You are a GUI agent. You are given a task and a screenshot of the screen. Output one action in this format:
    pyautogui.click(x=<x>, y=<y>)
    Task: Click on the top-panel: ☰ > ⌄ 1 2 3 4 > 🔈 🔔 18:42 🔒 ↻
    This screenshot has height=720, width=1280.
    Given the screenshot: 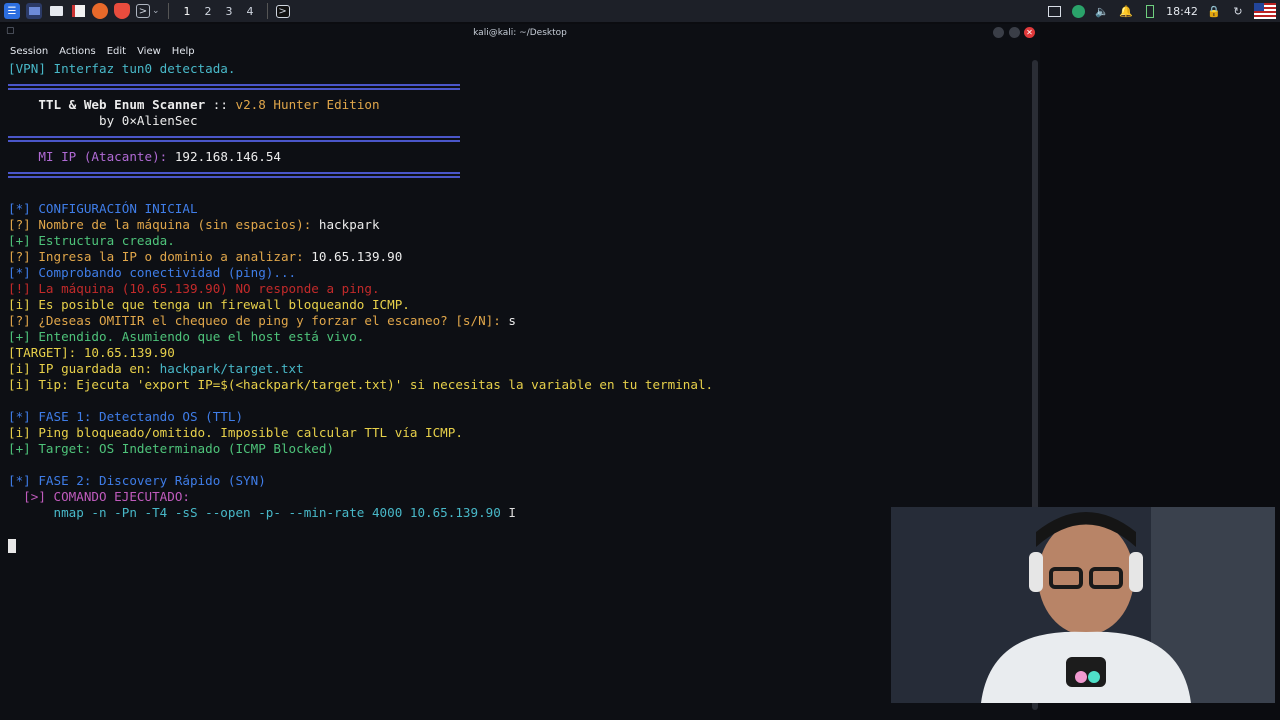 What is the action you would take?
    pyautogui.click(x=640, y=11)
    